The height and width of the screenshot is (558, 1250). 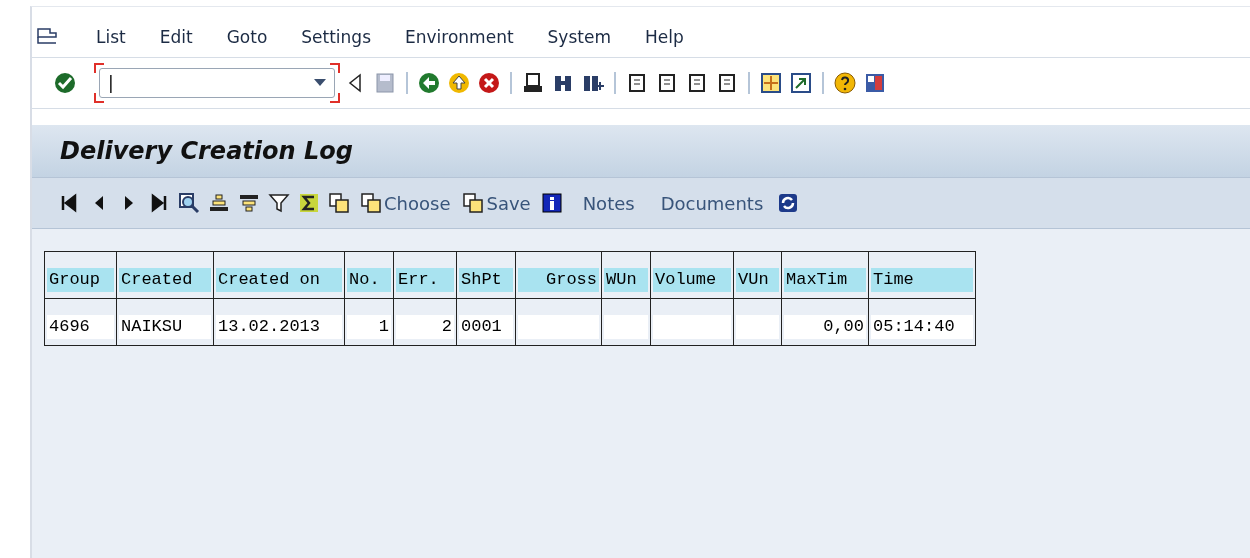 What do you see at coordinates (757, 280) in the screenshot?
I see `column-header: VUn` at bounding box center [757, 280].